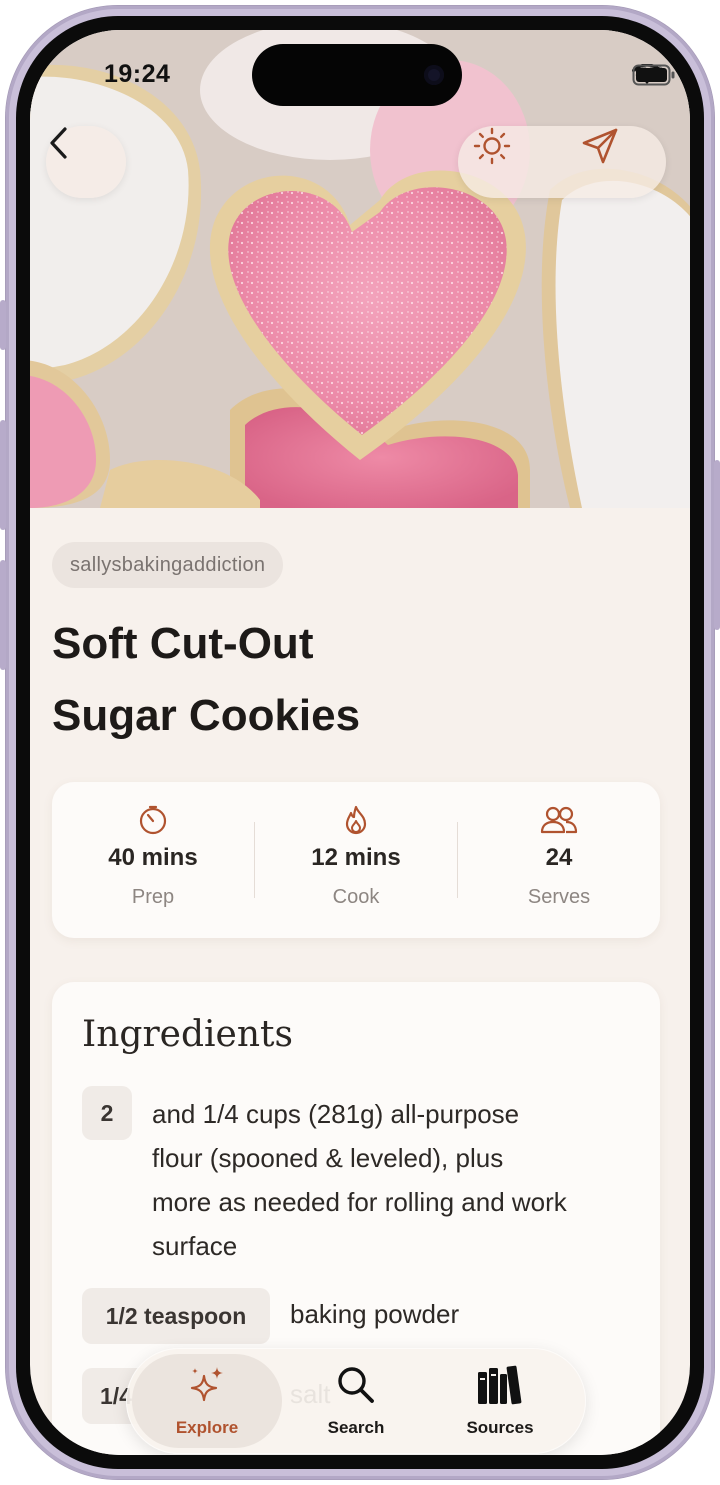 Image resolution: width=720 pixels, height=1485 pixels. What do you see at coordinates (207, 1427) in the screenshot?
I see `tab-label: Explore` at bounding box center [207, 1427].